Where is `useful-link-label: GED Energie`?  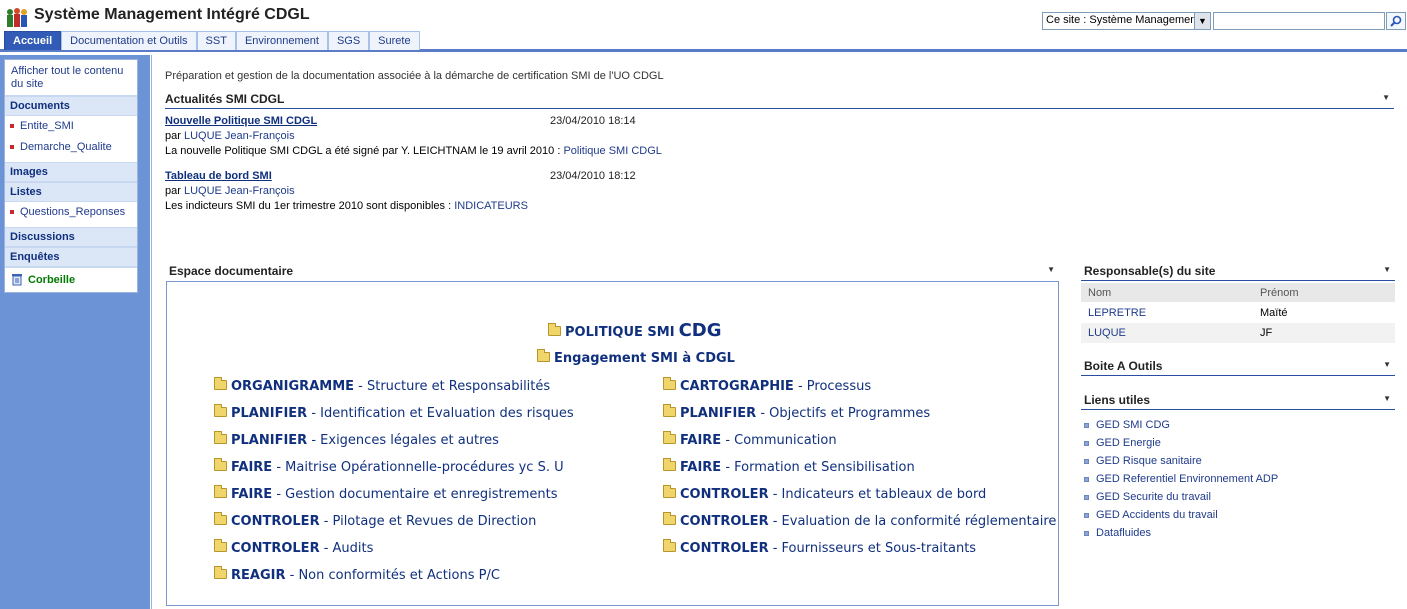
useful-link-label: GED Energie is located at coordinates (1128, 443).